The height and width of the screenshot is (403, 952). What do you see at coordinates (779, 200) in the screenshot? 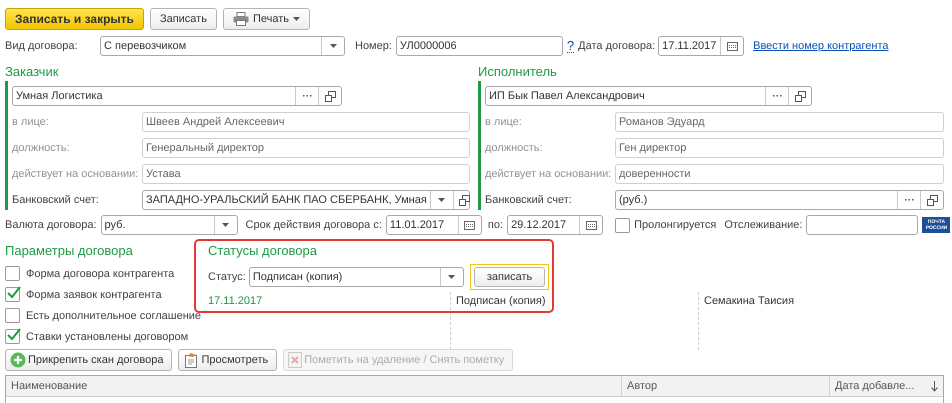
I see `bank-account-field: (руб.)` at bounding box center [779, 200].